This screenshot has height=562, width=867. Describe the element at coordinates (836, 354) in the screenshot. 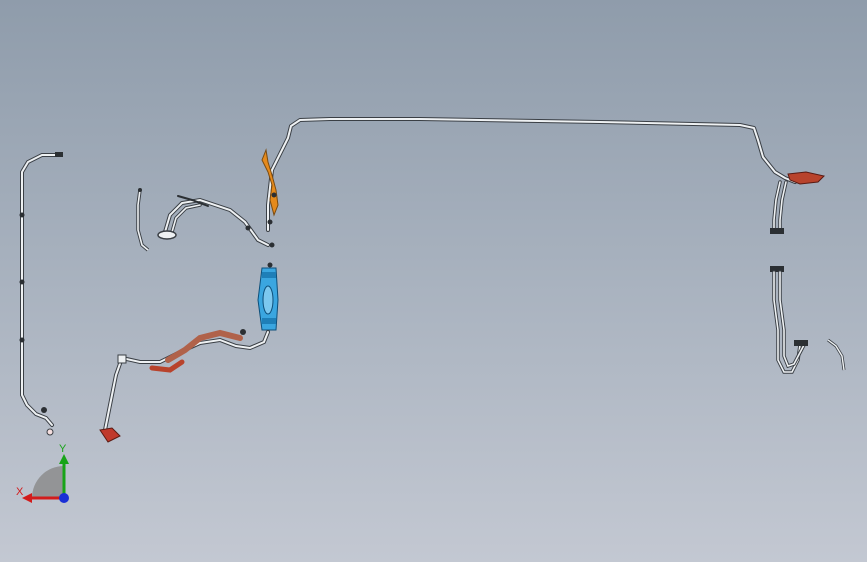

I see `small-hook-pipe` at that location.